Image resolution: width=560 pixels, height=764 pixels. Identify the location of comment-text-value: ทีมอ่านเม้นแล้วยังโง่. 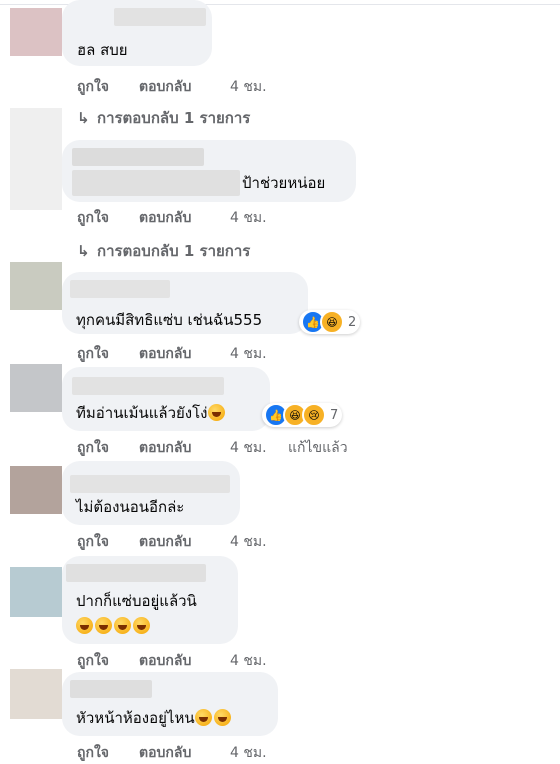
(142, 413).